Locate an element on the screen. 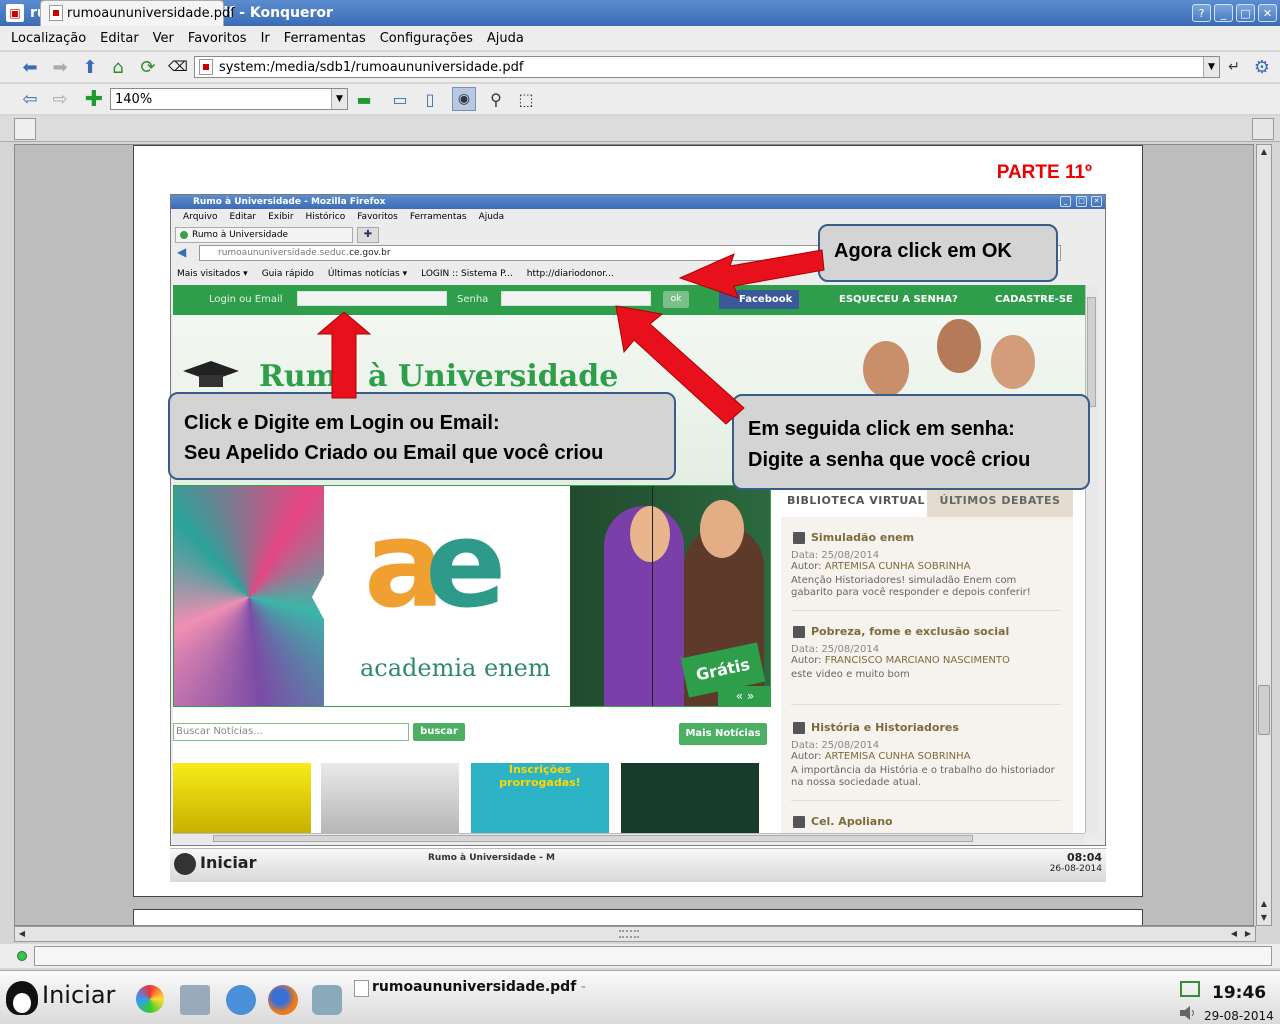 This screenshot has height=1024, width=1280. pdf-next-page is located at coordinates (638, 917).